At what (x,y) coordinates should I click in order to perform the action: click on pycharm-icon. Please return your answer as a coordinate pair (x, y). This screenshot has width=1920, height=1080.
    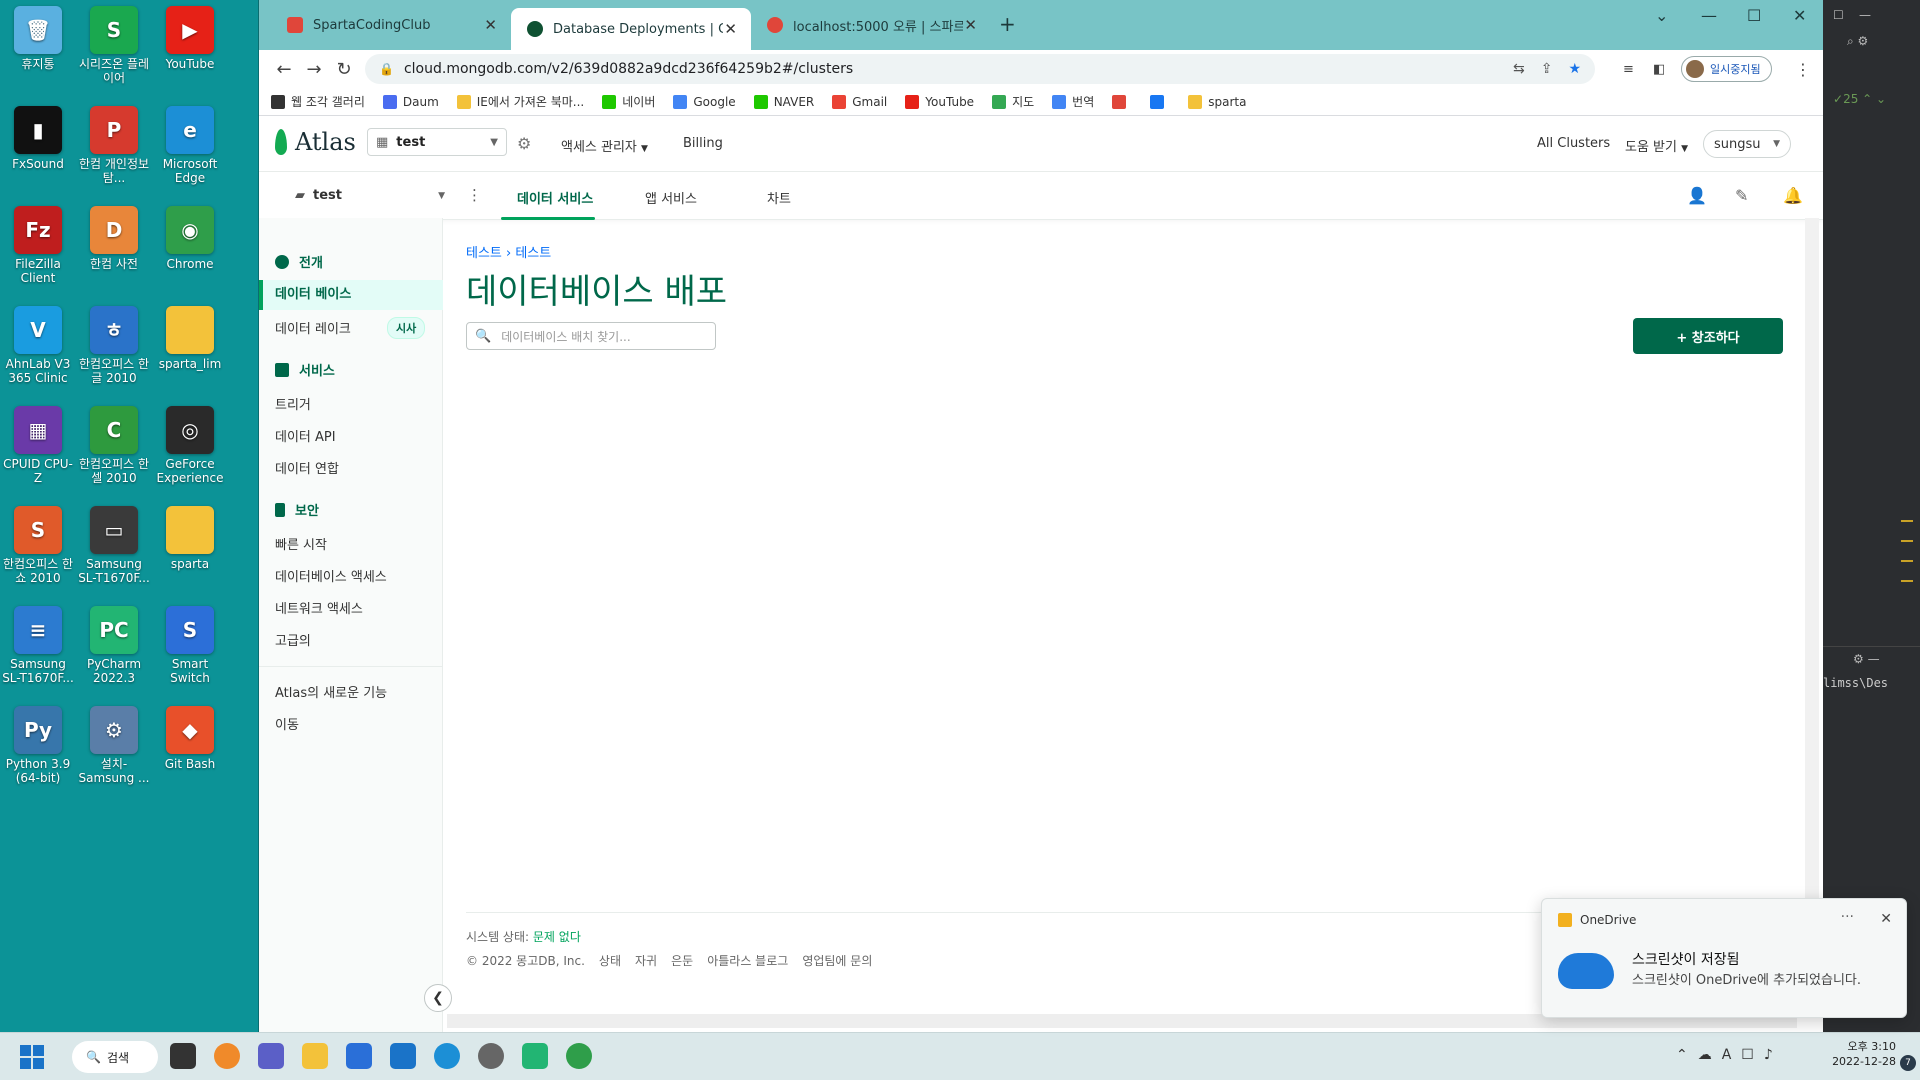
    Looking at the image, I should click on (535, 1056).